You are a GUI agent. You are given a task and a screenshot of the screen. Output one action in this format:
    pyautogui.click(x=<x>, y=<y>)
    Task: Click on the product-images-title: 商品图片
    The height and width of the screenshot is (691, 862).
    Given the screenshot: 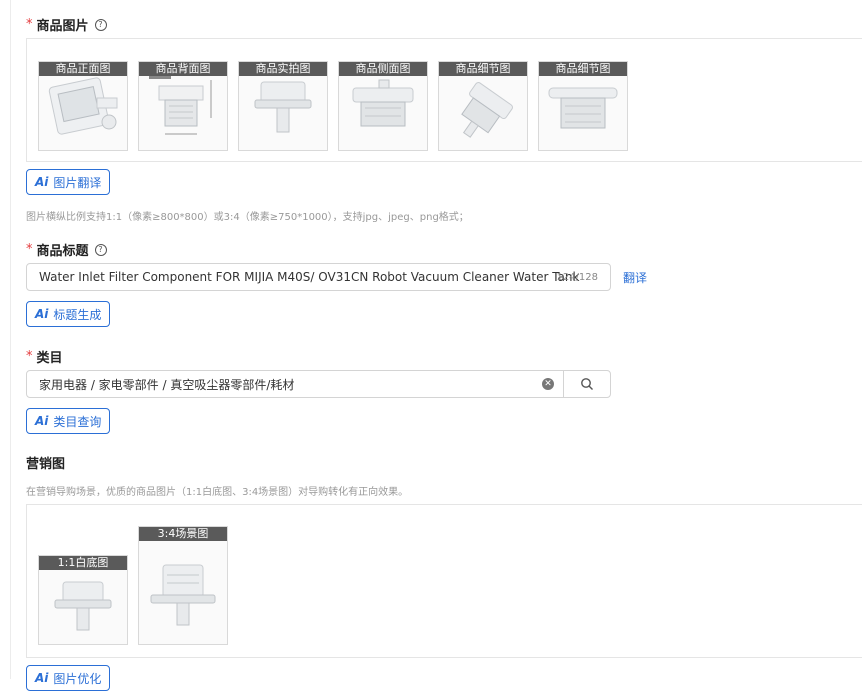 What is the action you would take?
    pyautogui.click(x=62, y=26)
    